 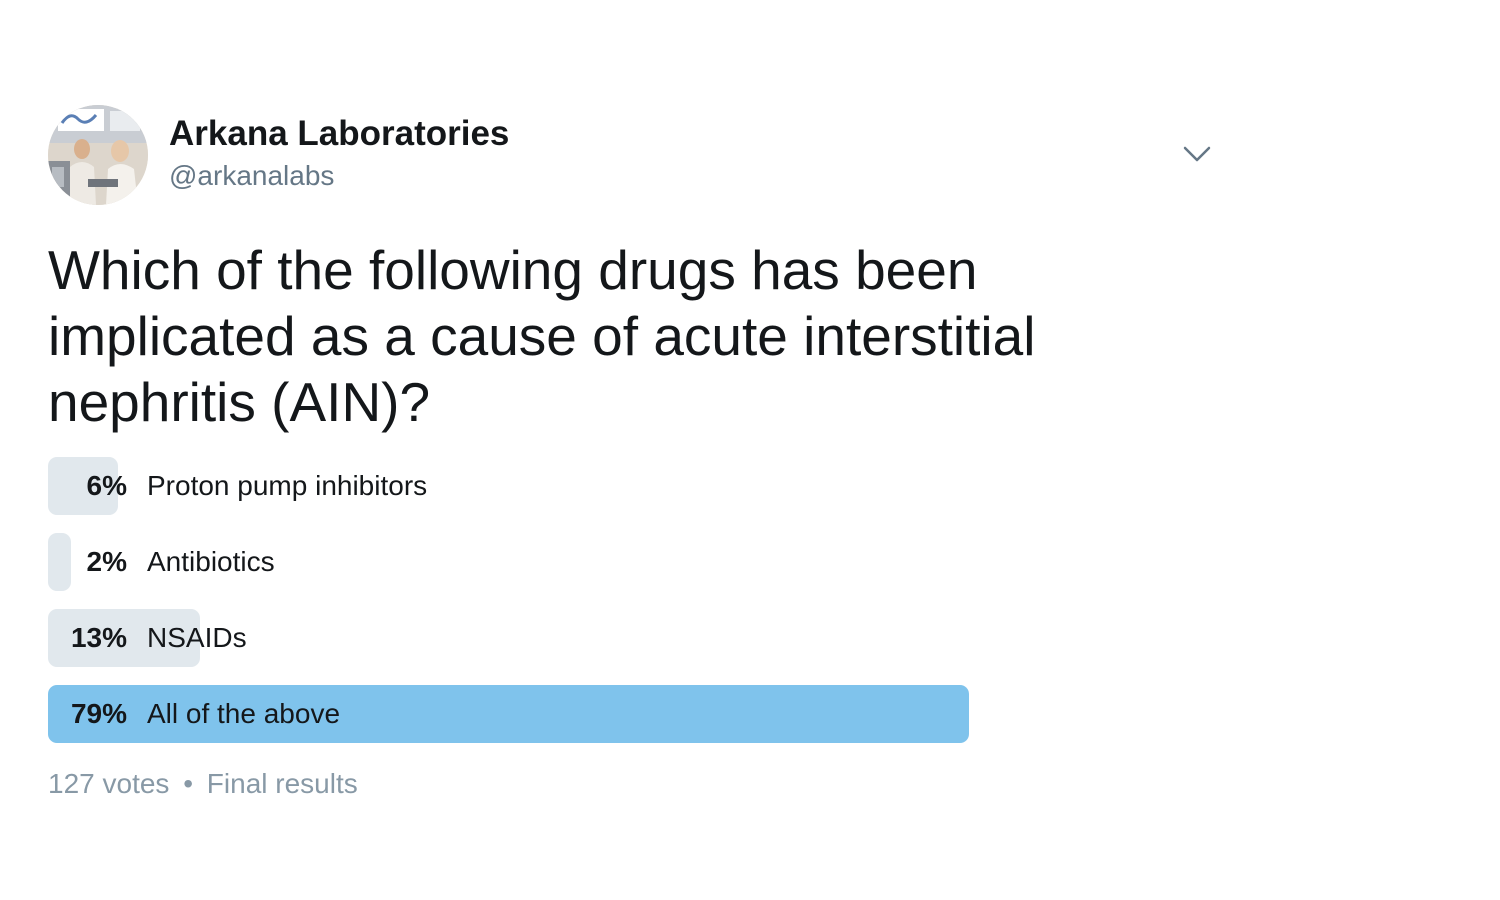 What do you see at coordinates (509, 714) in the screenshot?
I see `poll-option: 79% All of the above` at bounding box center [509, 714].